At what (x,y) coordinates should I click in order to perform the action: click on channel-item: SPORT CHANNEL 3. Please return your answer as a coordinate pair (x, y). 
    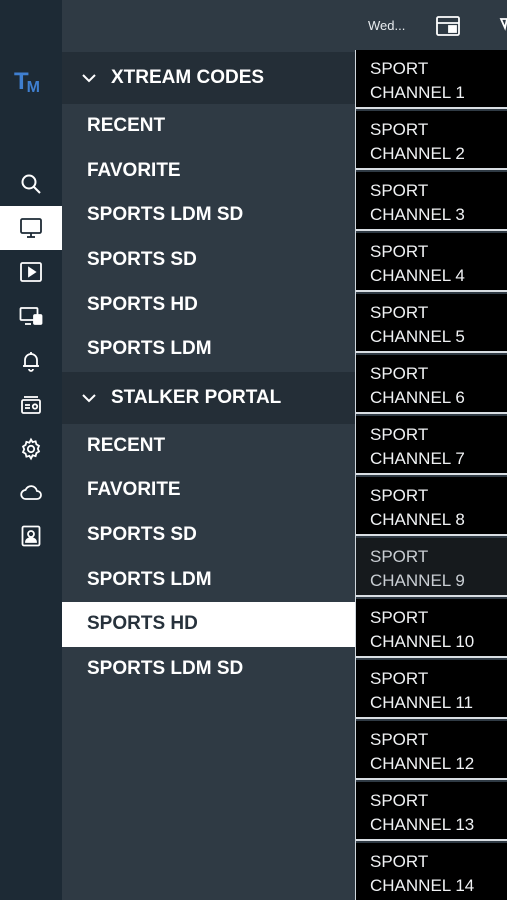
    Looking at the image, I should click on (431, 201).